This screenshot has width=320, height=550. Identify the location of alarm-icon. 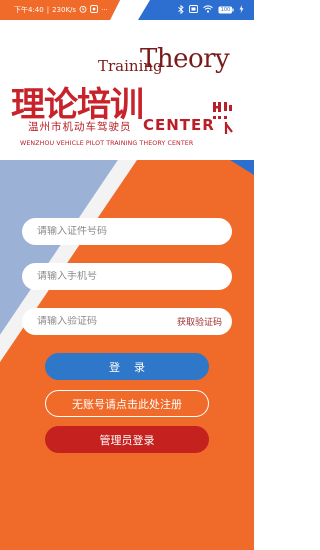
(83, 10).